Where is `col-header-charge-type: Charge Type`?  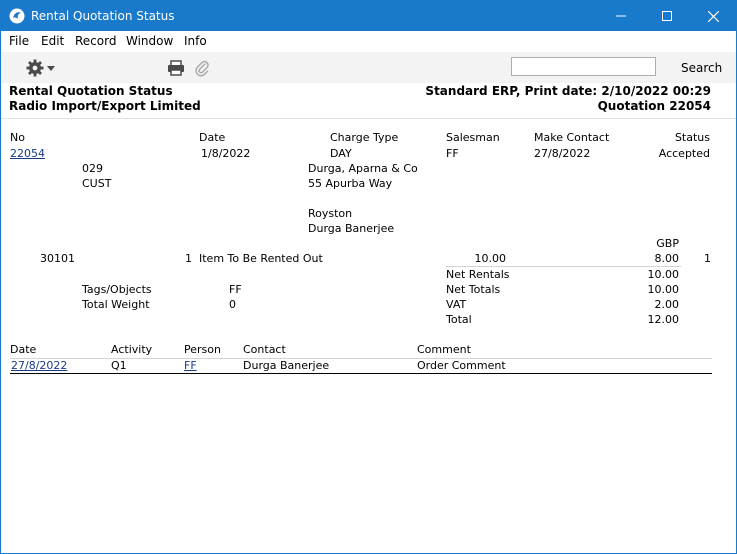
col-header-charge-type: Charge Type is located at coordinates (364, 137).